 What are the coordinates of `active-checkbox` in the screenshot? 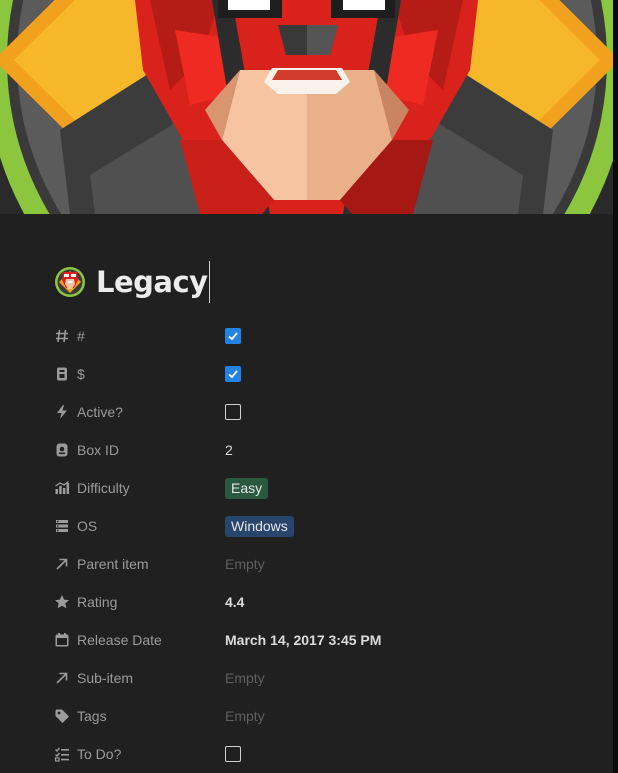 It's located at (233, 412).